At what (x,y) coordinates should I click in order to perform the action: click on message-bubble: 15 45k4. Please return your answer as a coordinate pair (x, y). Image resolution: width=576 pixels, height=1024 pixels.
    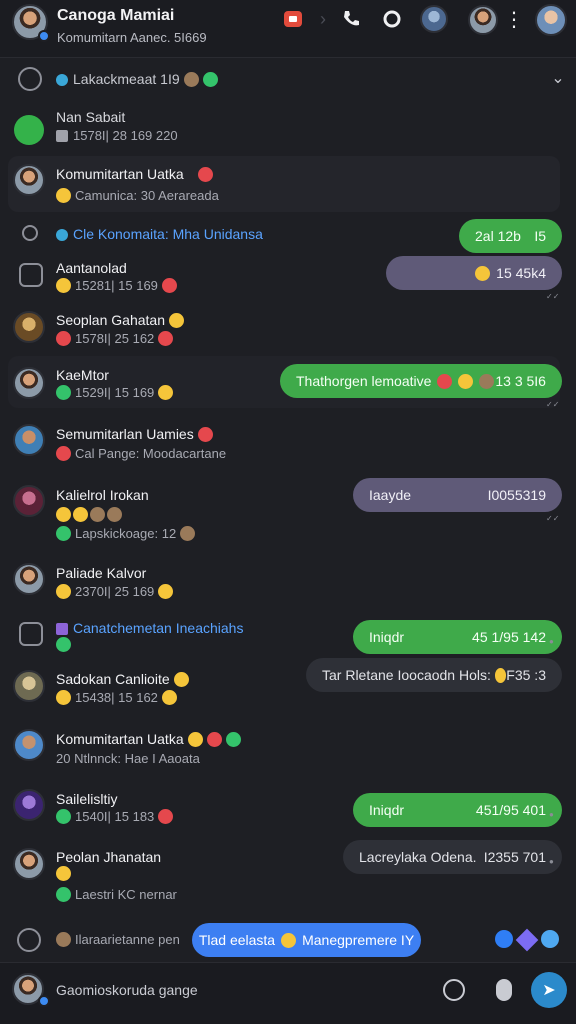
    Looking at the image, I should click on (474, 273).